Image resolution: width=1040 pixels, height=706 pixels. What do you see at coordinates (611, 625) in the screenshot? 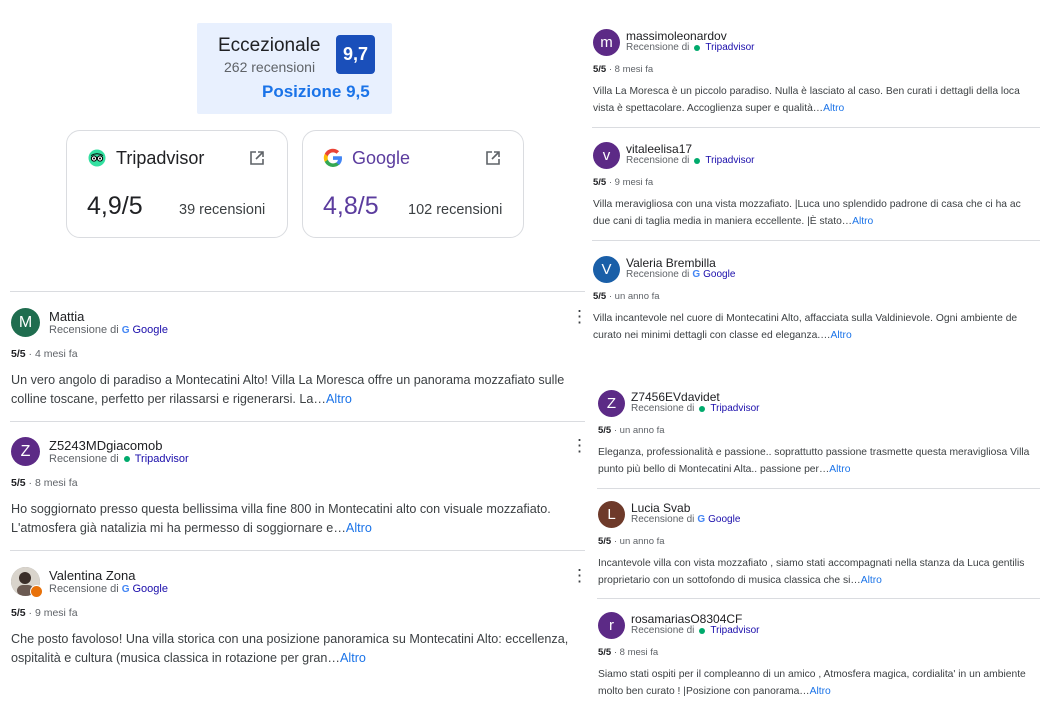
I see `avatar: r` at bounding box center [611, 625].